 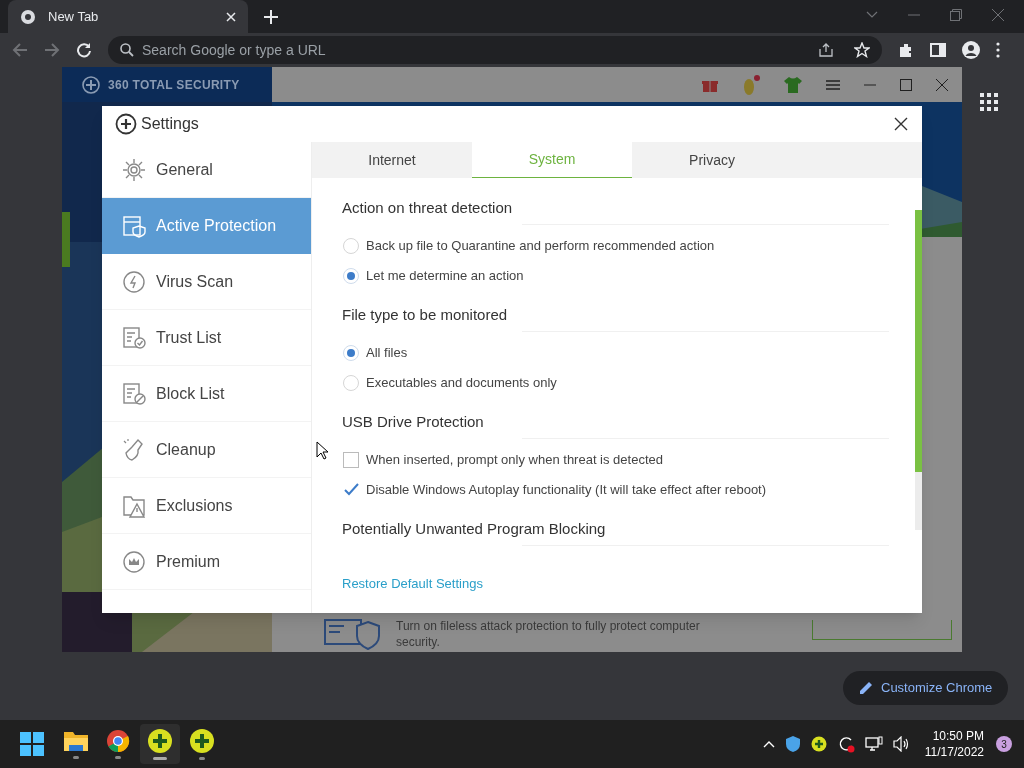 I want to click on option-label: Back up file to Quarantine and perform recommended action, so click(x=540, y=246).